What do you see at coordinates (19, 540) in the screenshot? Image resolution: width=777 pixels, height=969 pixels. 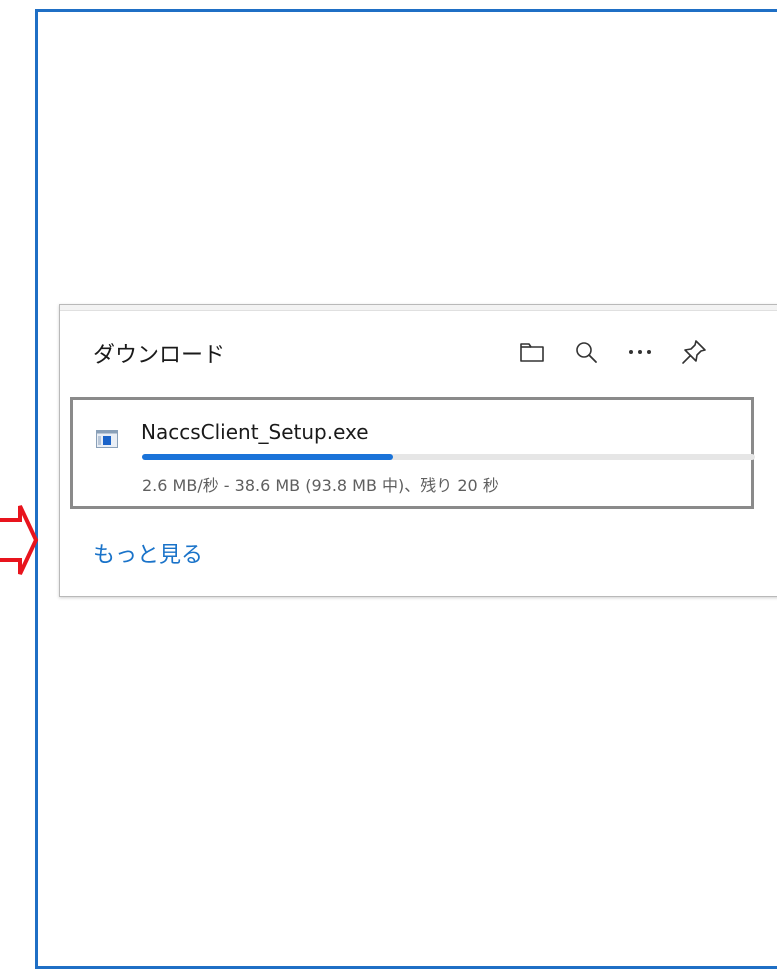 I see `red-arrow-icon` at bounding box center [19, 540].